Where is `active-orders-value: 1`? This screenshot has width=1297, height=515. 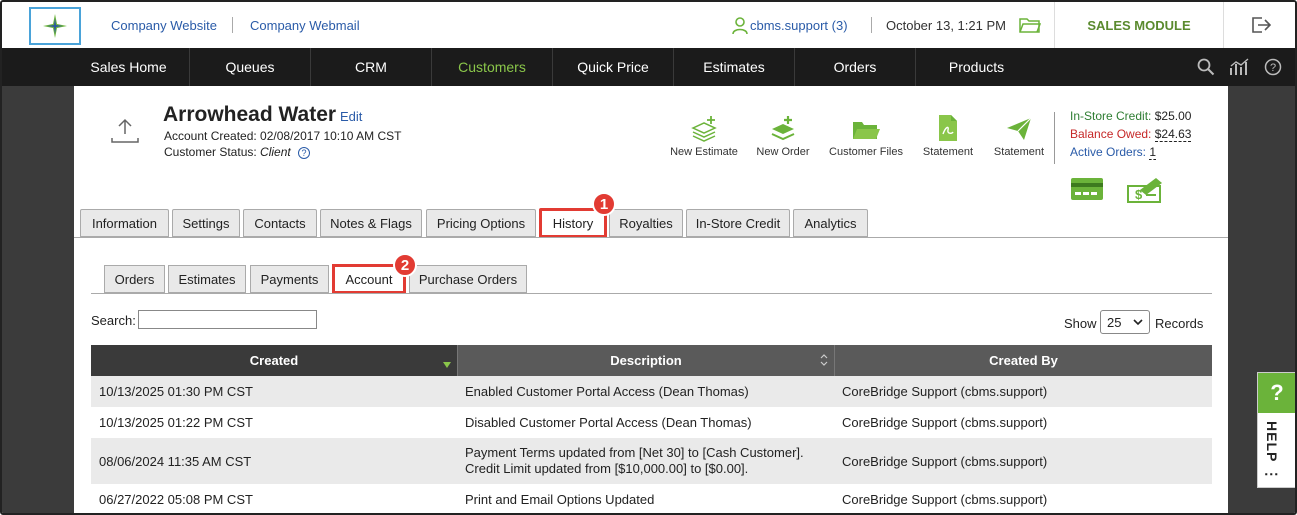 active-orders-value: 1 is located at coordinates (1153, 152).